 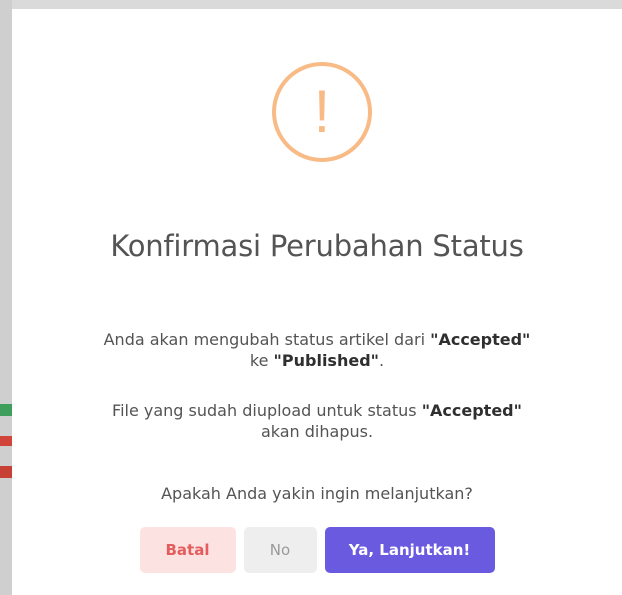 I want to click on message-text: ., so click(x=381, y=360).